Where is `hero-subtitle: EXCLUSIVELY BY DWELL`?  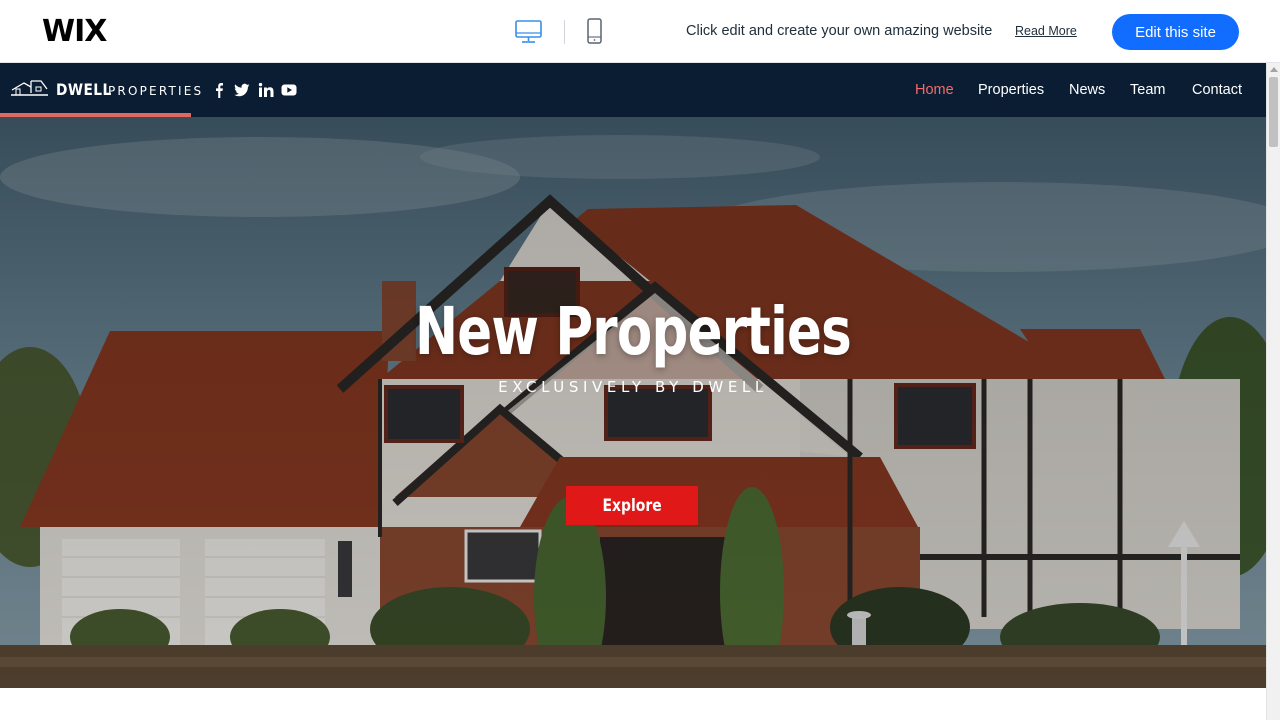
hero-subtitle: EXCLUSIVELY BY DWELL is located at coordinates (633, 387).